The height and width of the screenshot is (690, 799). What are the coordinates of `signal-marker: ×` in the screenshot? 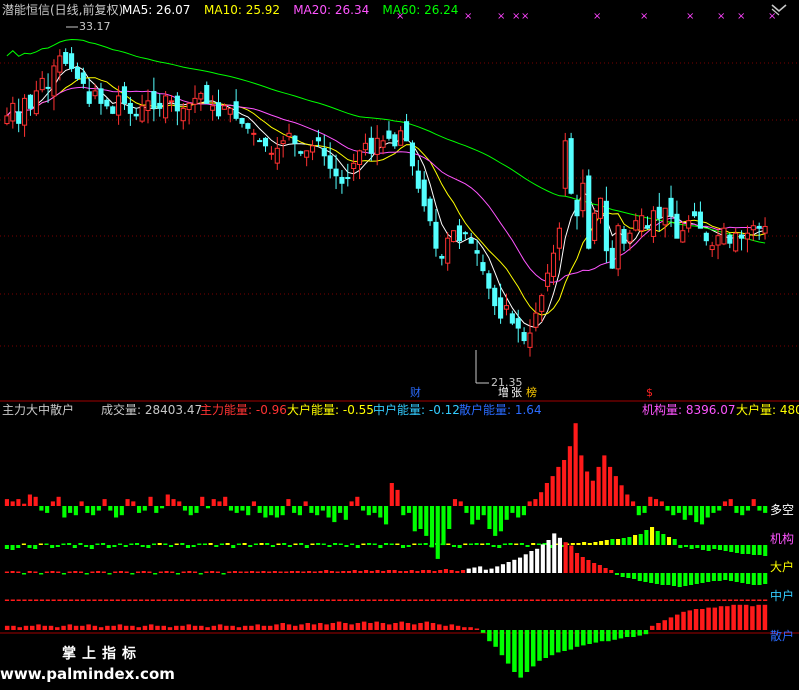 It's located at (644, 16).